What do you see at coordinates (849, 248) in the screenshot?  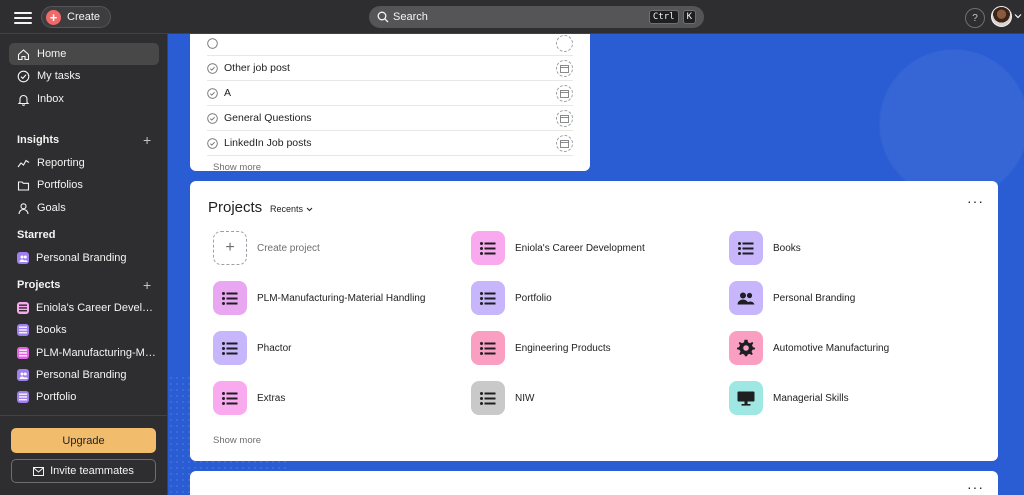 I see `project-tile: Books` at bounding box center [849, 248].